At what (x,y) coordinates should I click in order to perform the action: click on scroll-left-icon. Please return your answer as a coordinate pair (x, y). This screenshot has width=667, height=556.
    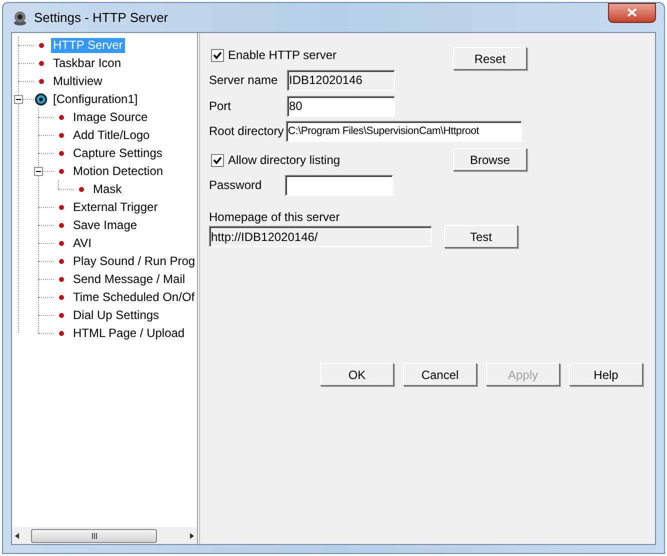
    Looking at the image, I should click on (18, 536).